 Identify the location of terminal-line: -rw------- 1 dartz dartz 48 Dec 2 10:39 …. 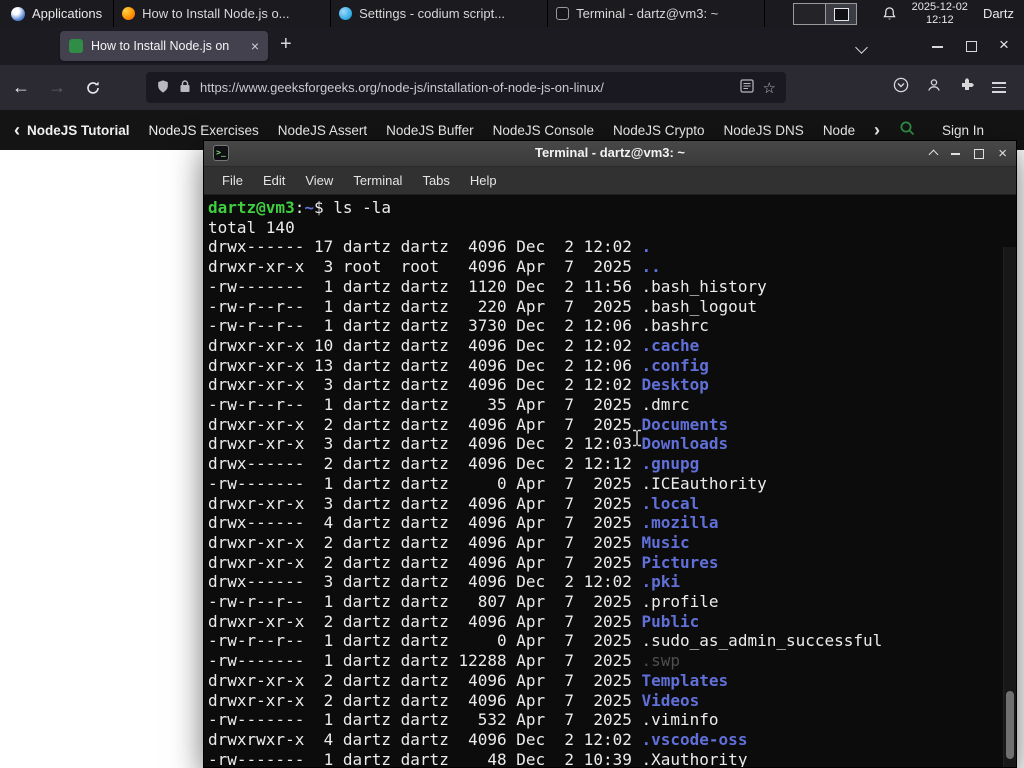
(478, 758).